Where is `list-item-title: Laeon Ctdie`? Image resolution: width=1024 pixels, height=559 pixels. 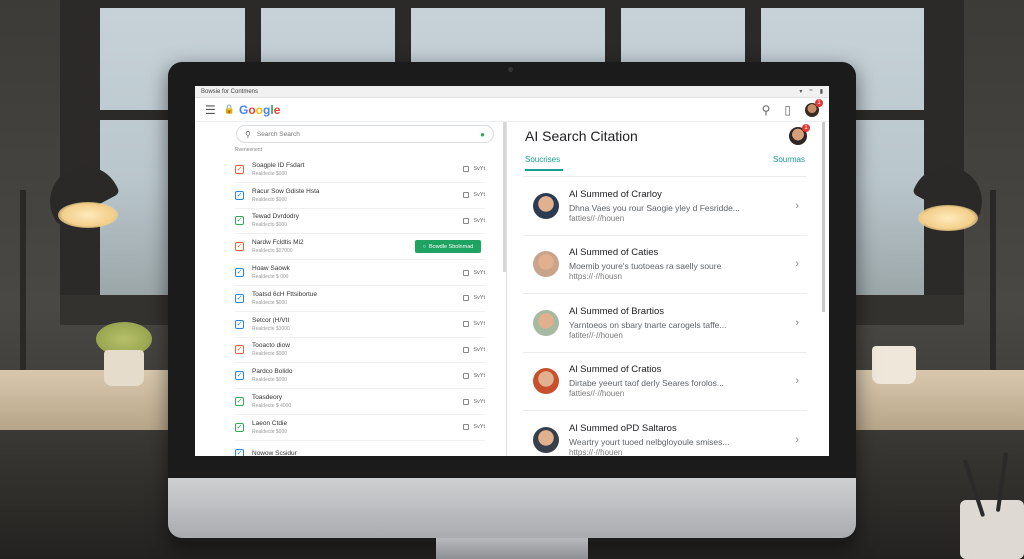 list-item-title: Laeon Ctdie is located at coordinates (270, 423).